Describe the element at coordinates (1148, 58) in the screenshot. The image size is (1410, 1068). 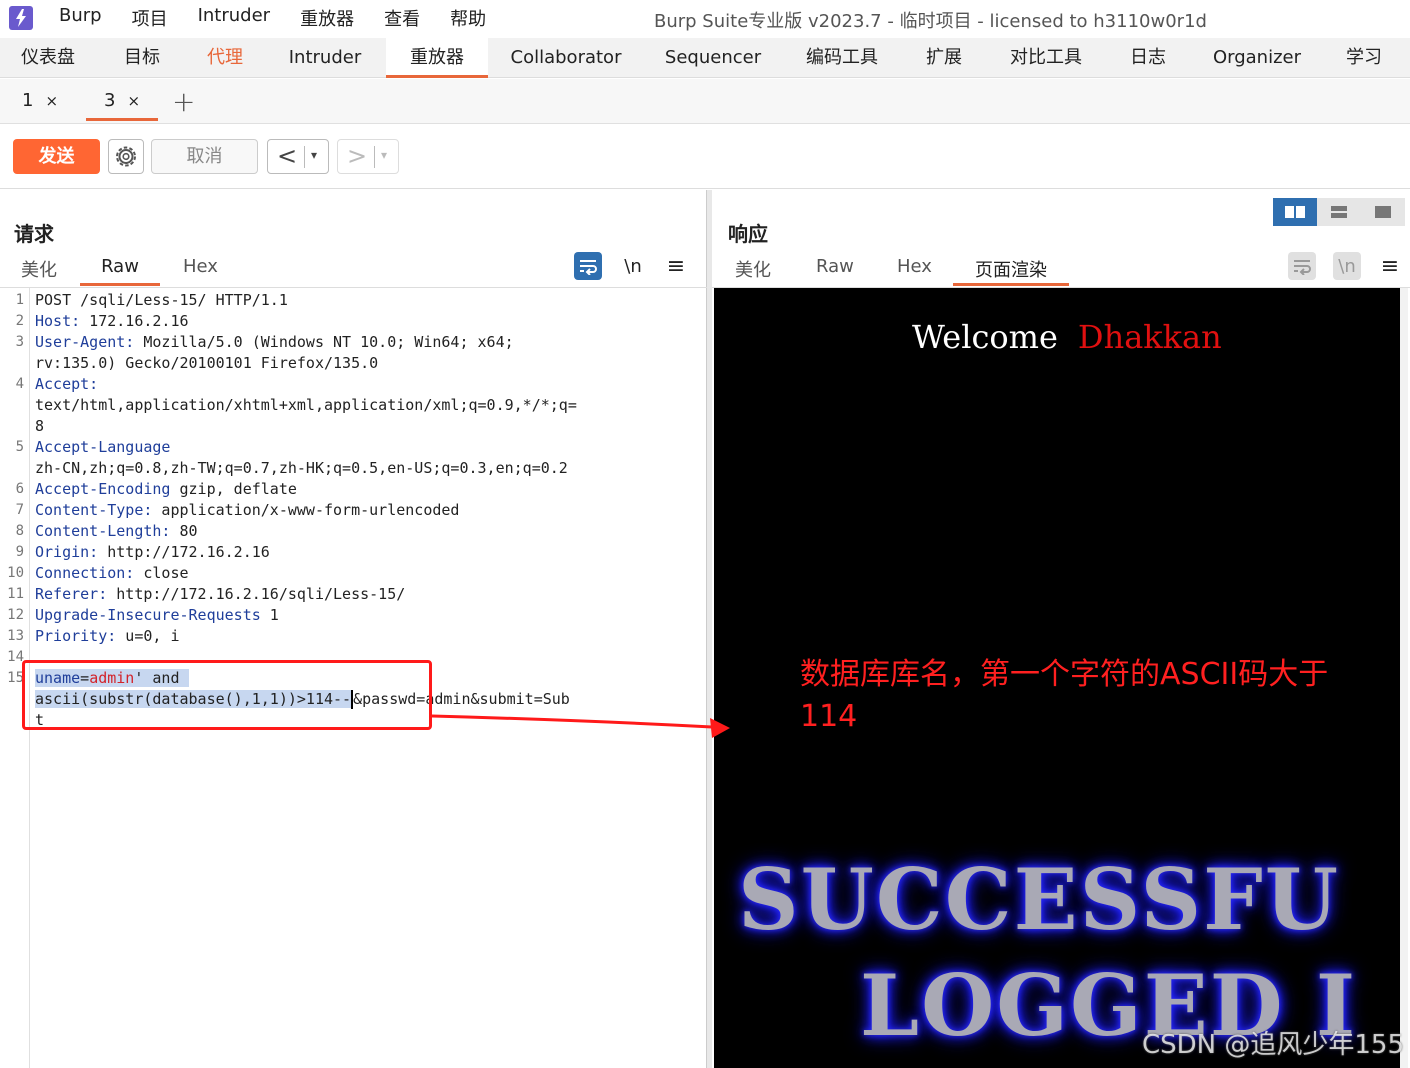
I see `tab-logger: 日志` at that location.